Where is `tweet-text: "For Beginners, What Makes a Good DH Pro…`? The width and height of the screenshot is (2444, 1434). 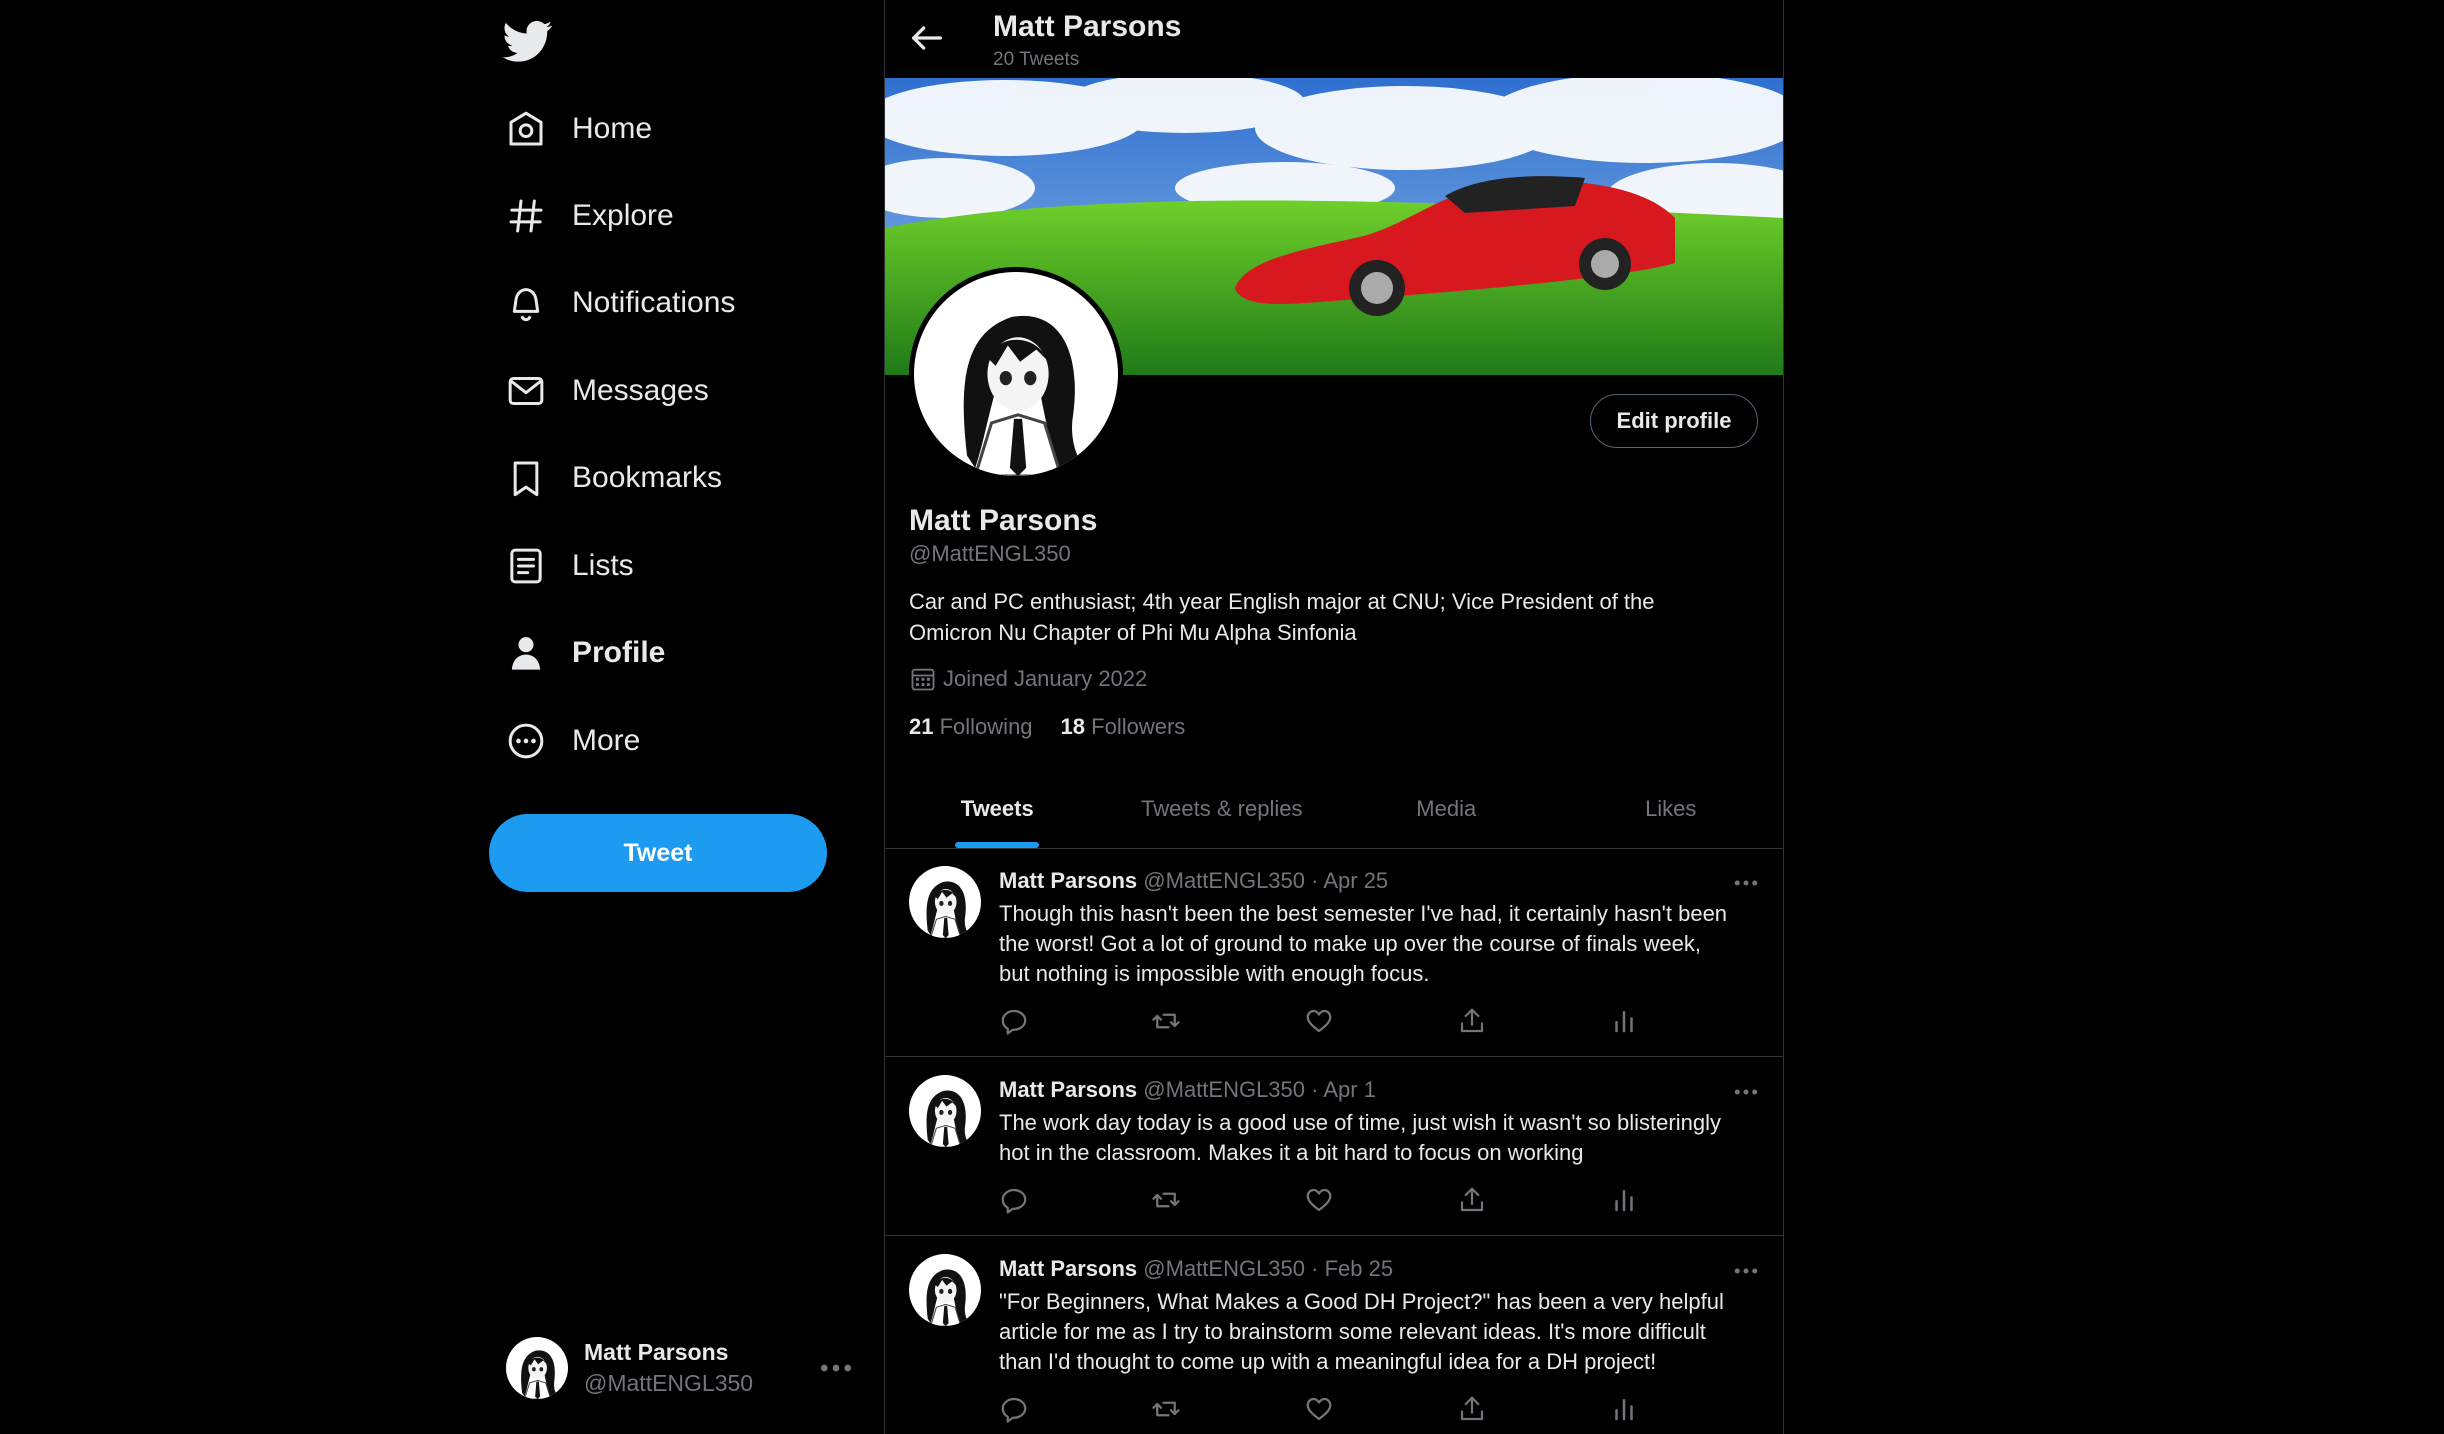
tweet-text: "For Beginners, What Makes a Good DH Pro… is located at coordinates (1384, 1332).